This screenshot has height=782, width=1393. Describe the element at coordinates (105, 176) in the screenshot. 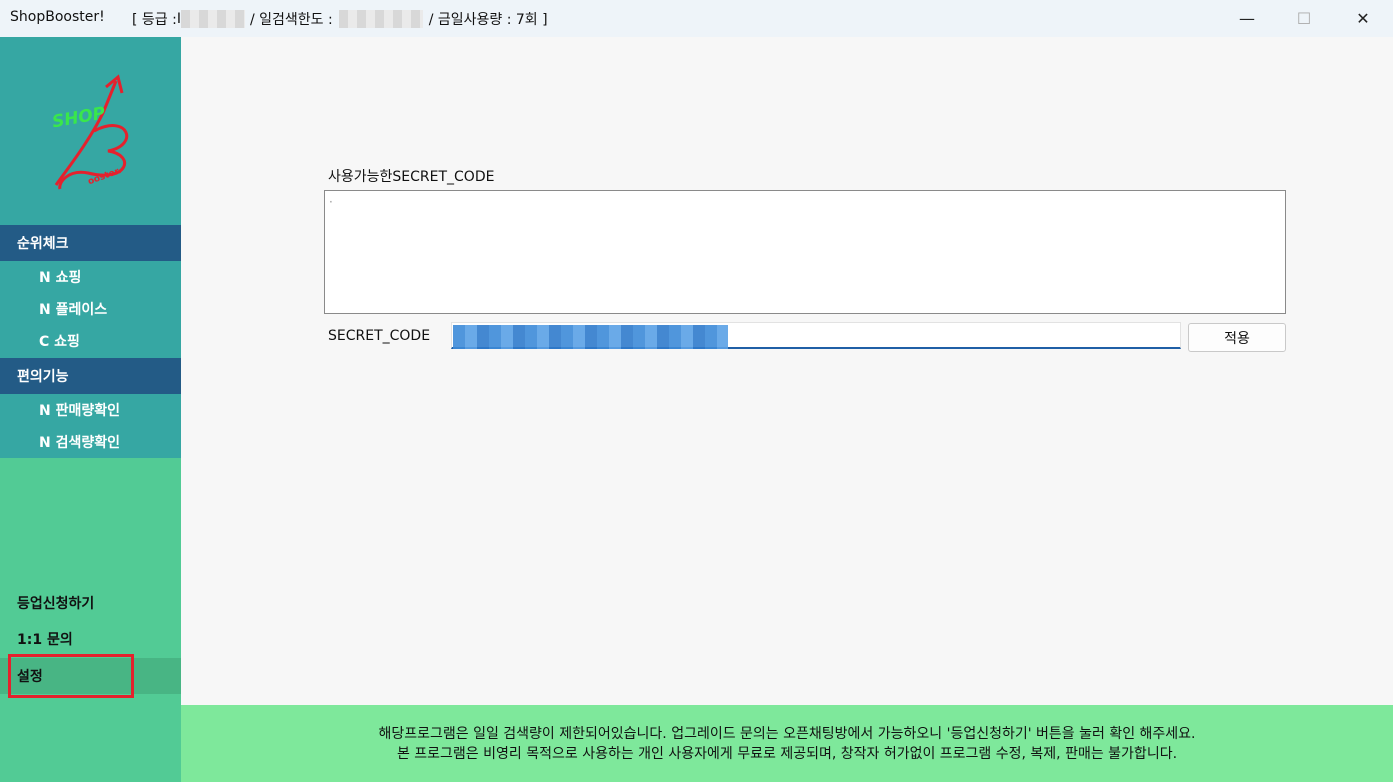

I see `logo-text-booster: ooster.` at that location.